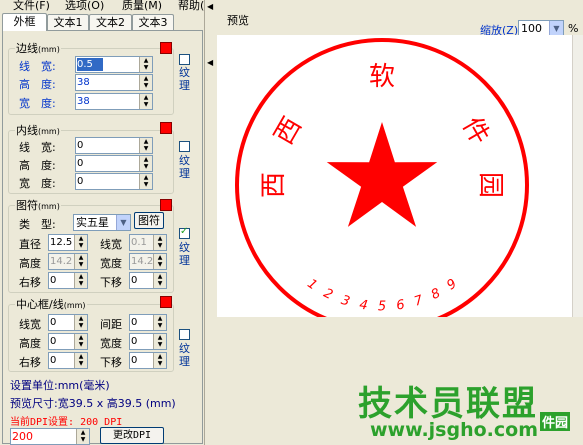  Describe the element at coordinates (573, 28) in the screenshot. I see `zoom-unit: %` at that location.